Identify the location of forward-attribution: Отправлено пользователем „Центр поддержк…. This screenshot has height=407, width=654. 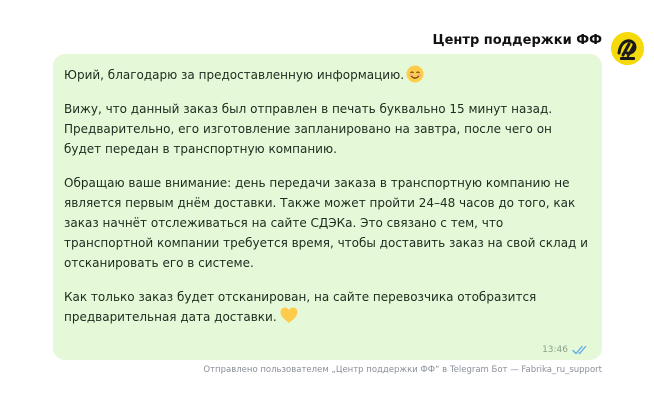
(402, 370).